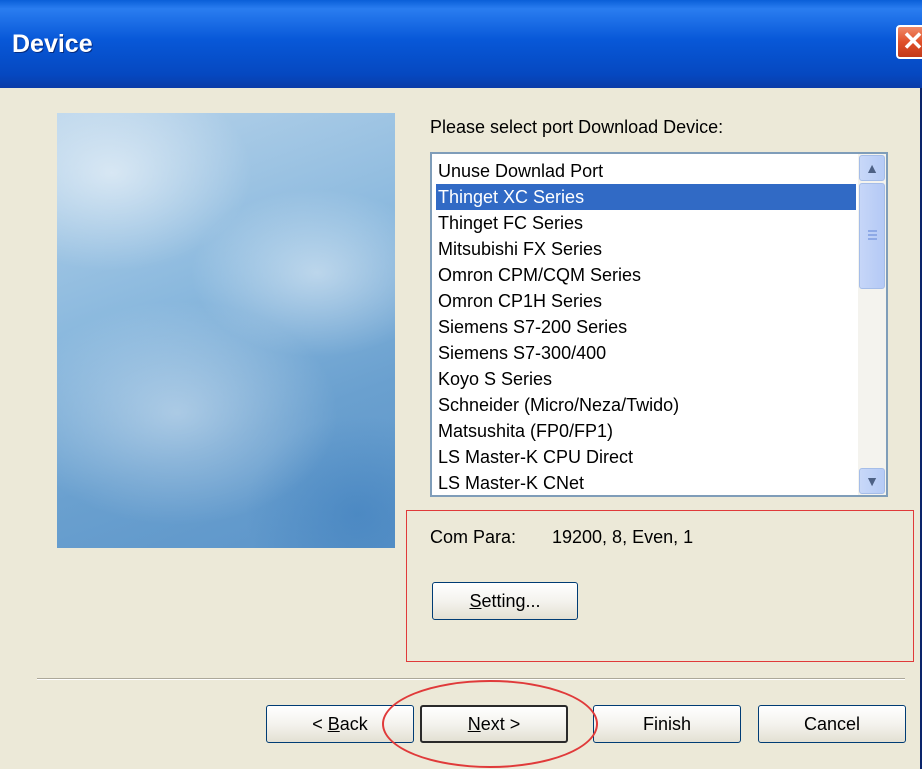 This screenshot has width=922, height=769. What do you see at coordinates (577, 127) in the screenshot?
I see `device-prompt-label: Please select port Download Device:` at bounding box center [577, 127].